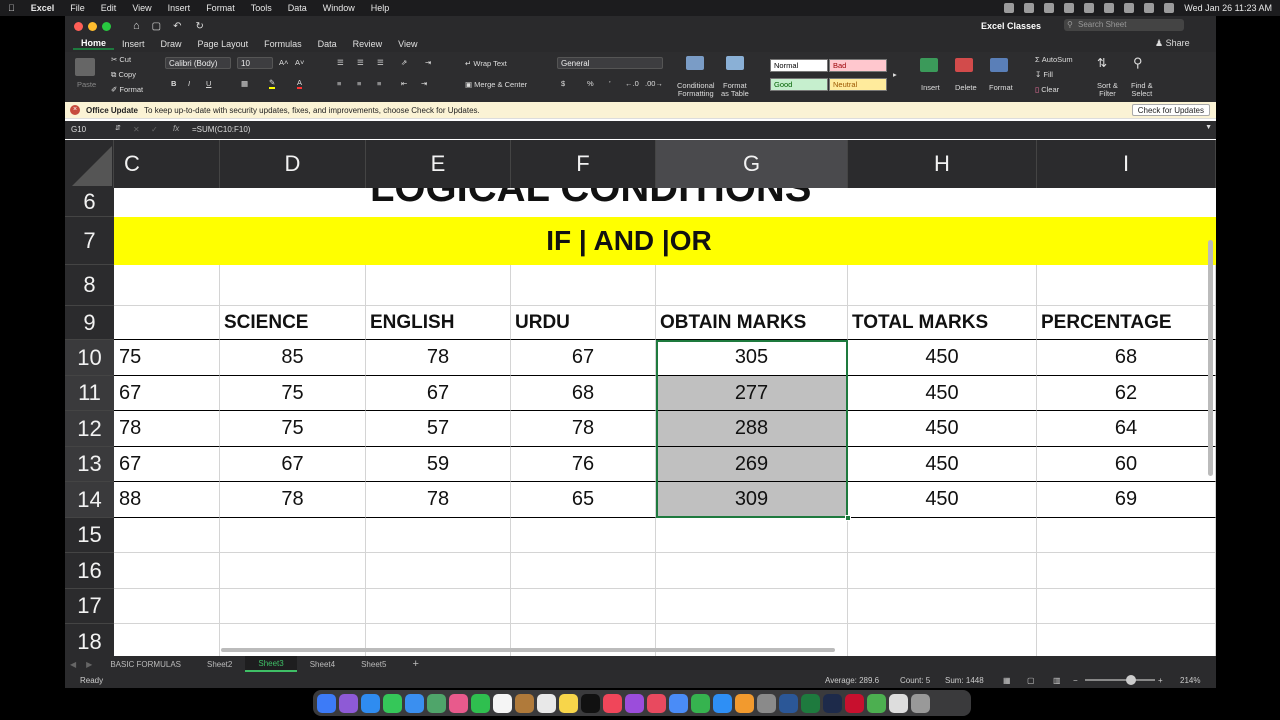 This screenshot has width=1280, height=720. What do you see at coordinates (293, 358) in the screenshot?
I see `data-cell-d10: 85` at bounding box center [293, 358].